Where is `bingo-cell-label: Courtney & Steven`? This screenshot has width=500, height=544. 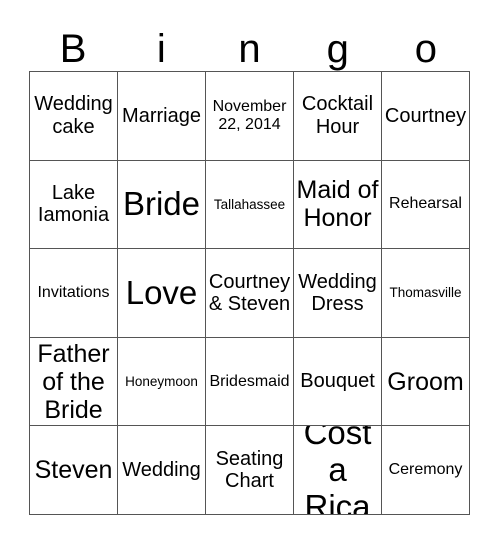
bingo-cell-label: Courtney & Steven is located at coordinates (249, 292).